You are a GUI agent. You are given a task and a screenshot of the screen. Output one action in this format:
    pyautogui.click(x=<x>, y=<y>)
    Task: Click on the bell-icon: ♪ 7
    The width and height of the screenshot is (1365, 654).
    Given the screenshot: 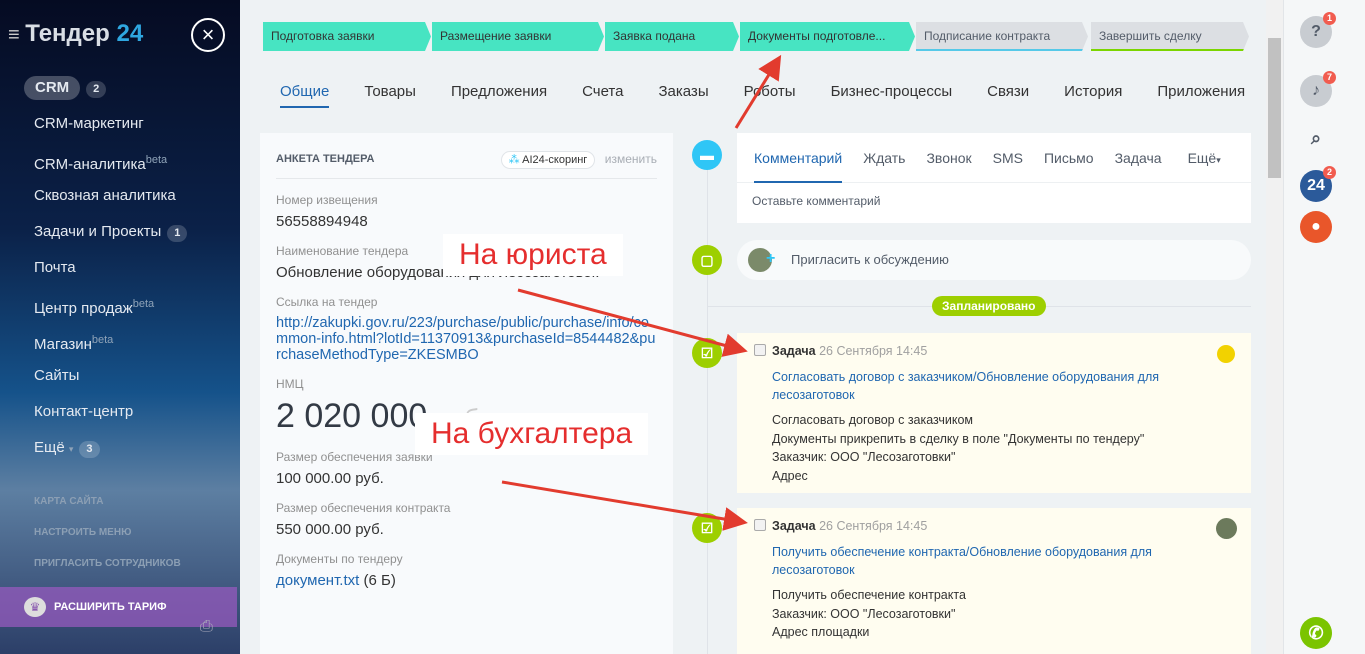 What is the action you would take?
    pyautogui.click(x=1318, y=89)
    